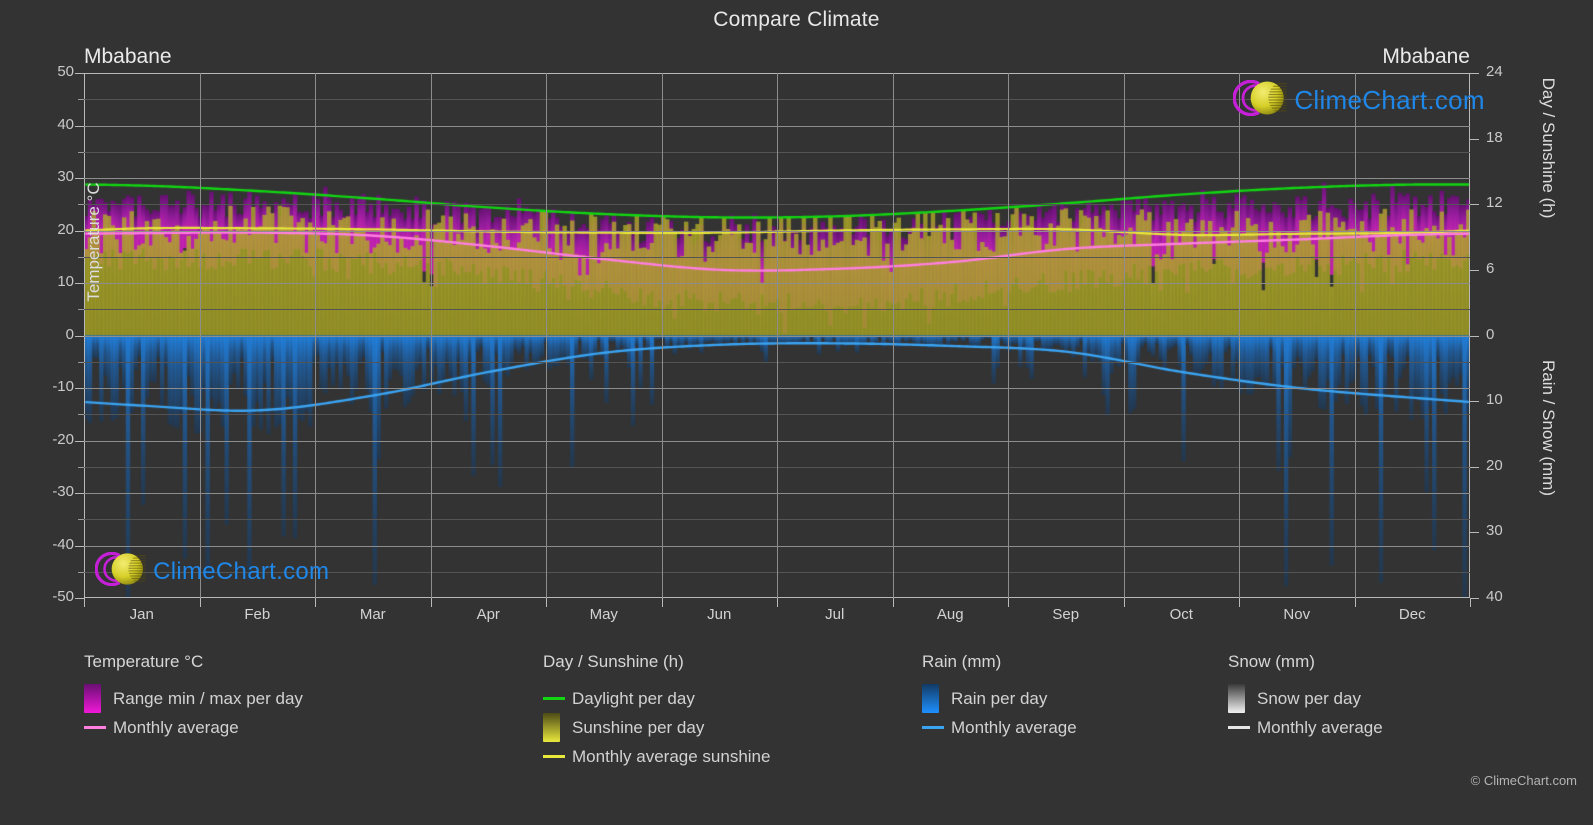 This screenshot has width=1593, height=825. What do you see at coordinates (65, 281) in the screenshot?
I see `axis-tick-label-left: 10` at bounding box center [65, 281].